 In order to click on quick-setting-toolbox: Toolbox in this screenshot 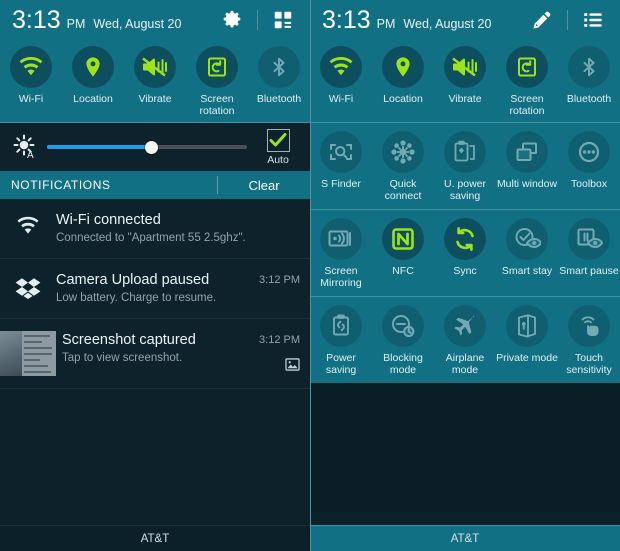, I will do `click(589, 166)`.